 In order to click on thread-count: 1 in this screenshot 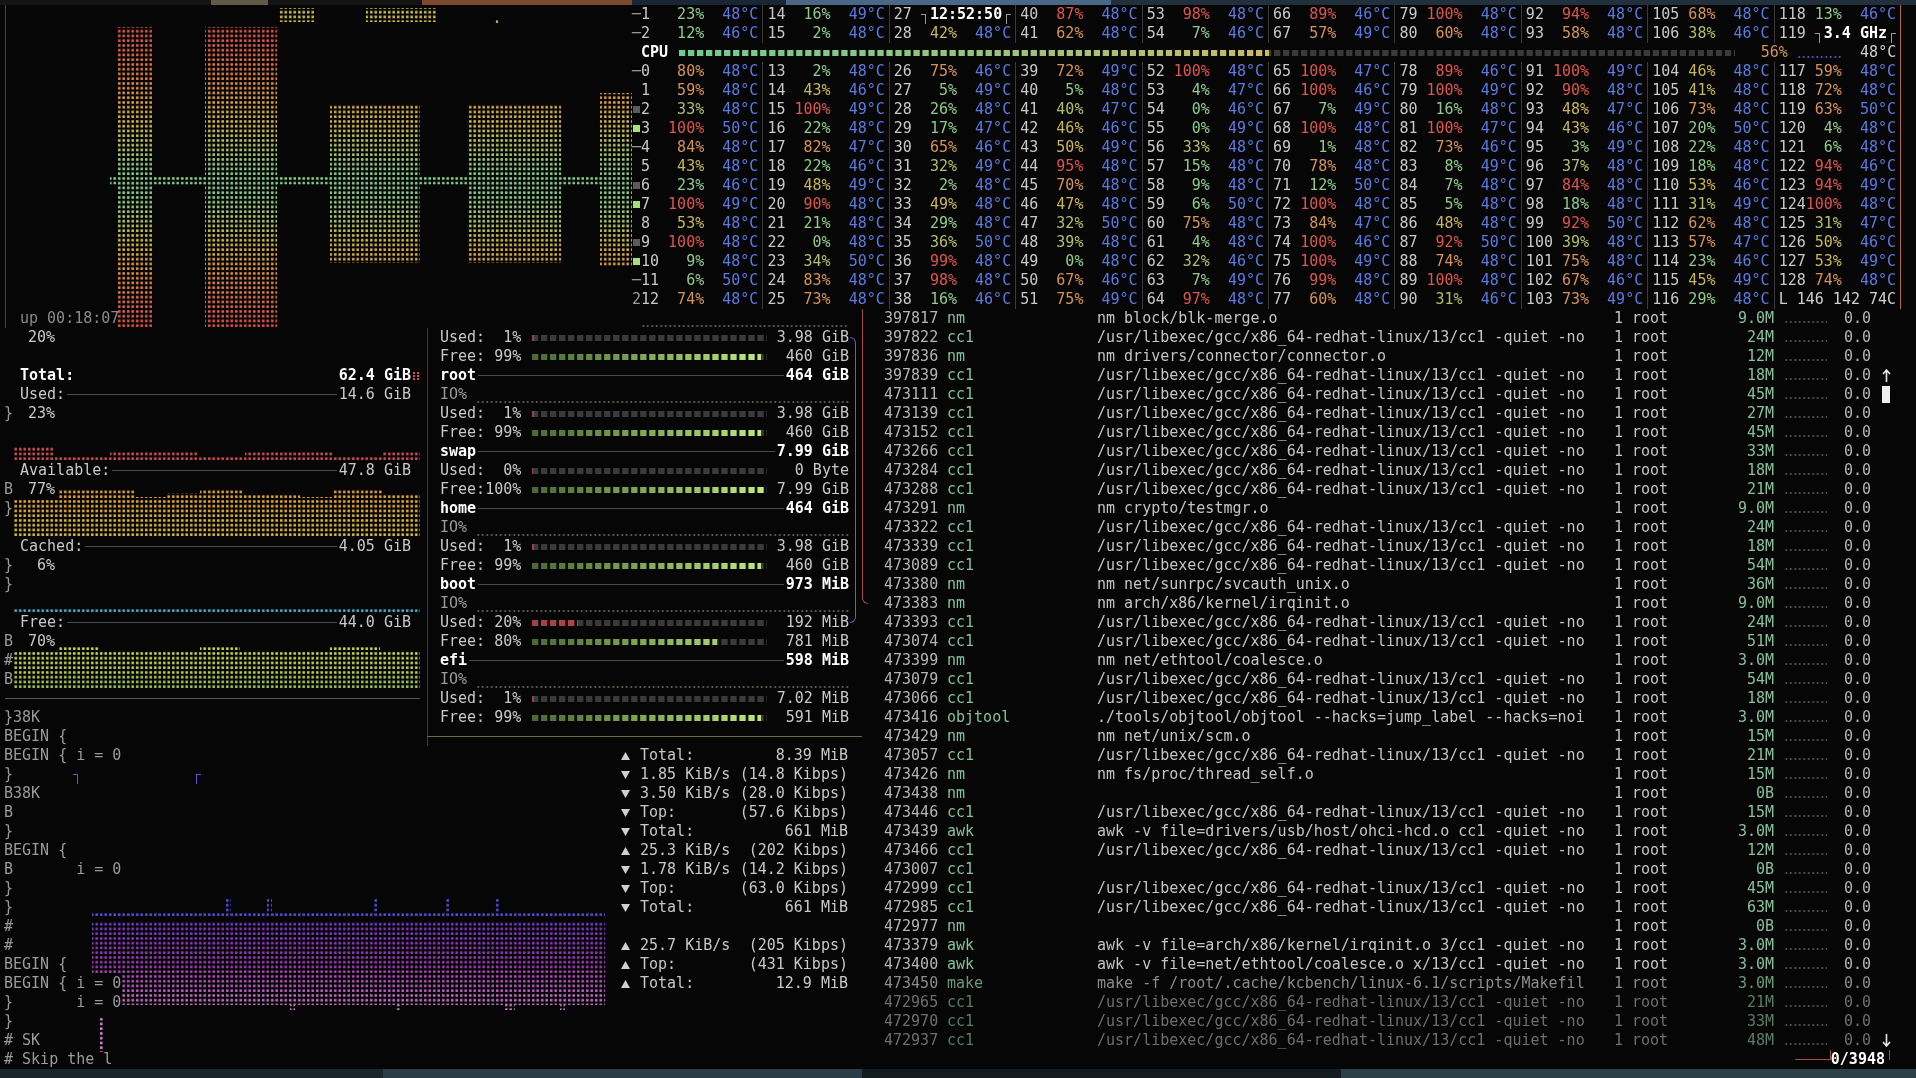, I will do `click(1617, 394)`.